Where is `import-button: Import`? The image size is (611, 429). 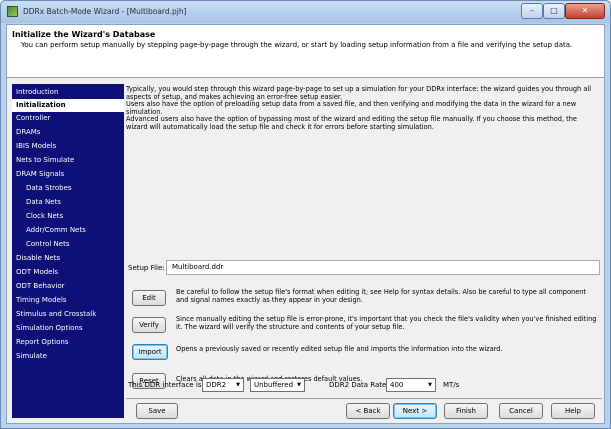
import-button: Import is located at coordinates (150, 352).